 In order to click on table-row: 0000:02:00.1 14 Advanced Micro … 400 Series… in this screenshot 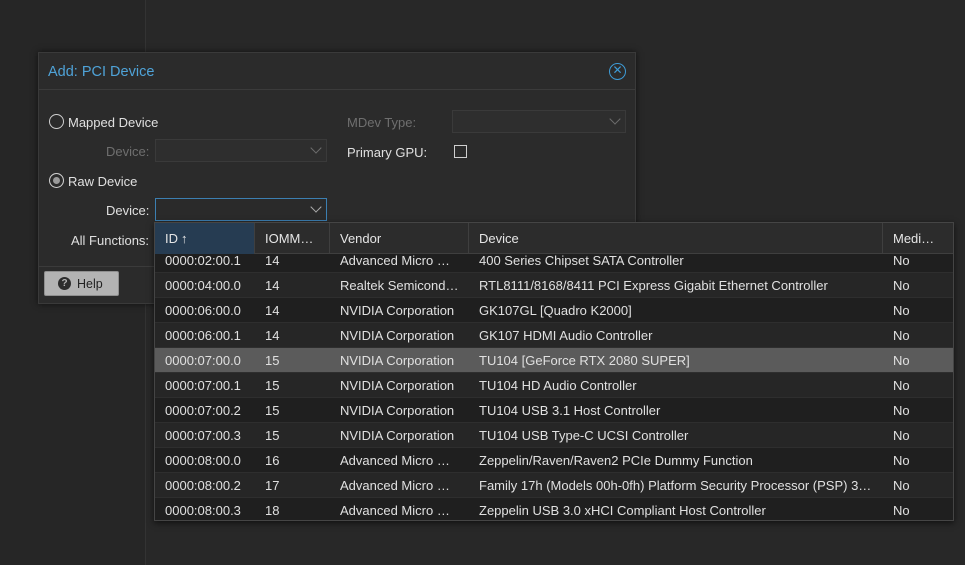, I will do `click(554, 263)`.